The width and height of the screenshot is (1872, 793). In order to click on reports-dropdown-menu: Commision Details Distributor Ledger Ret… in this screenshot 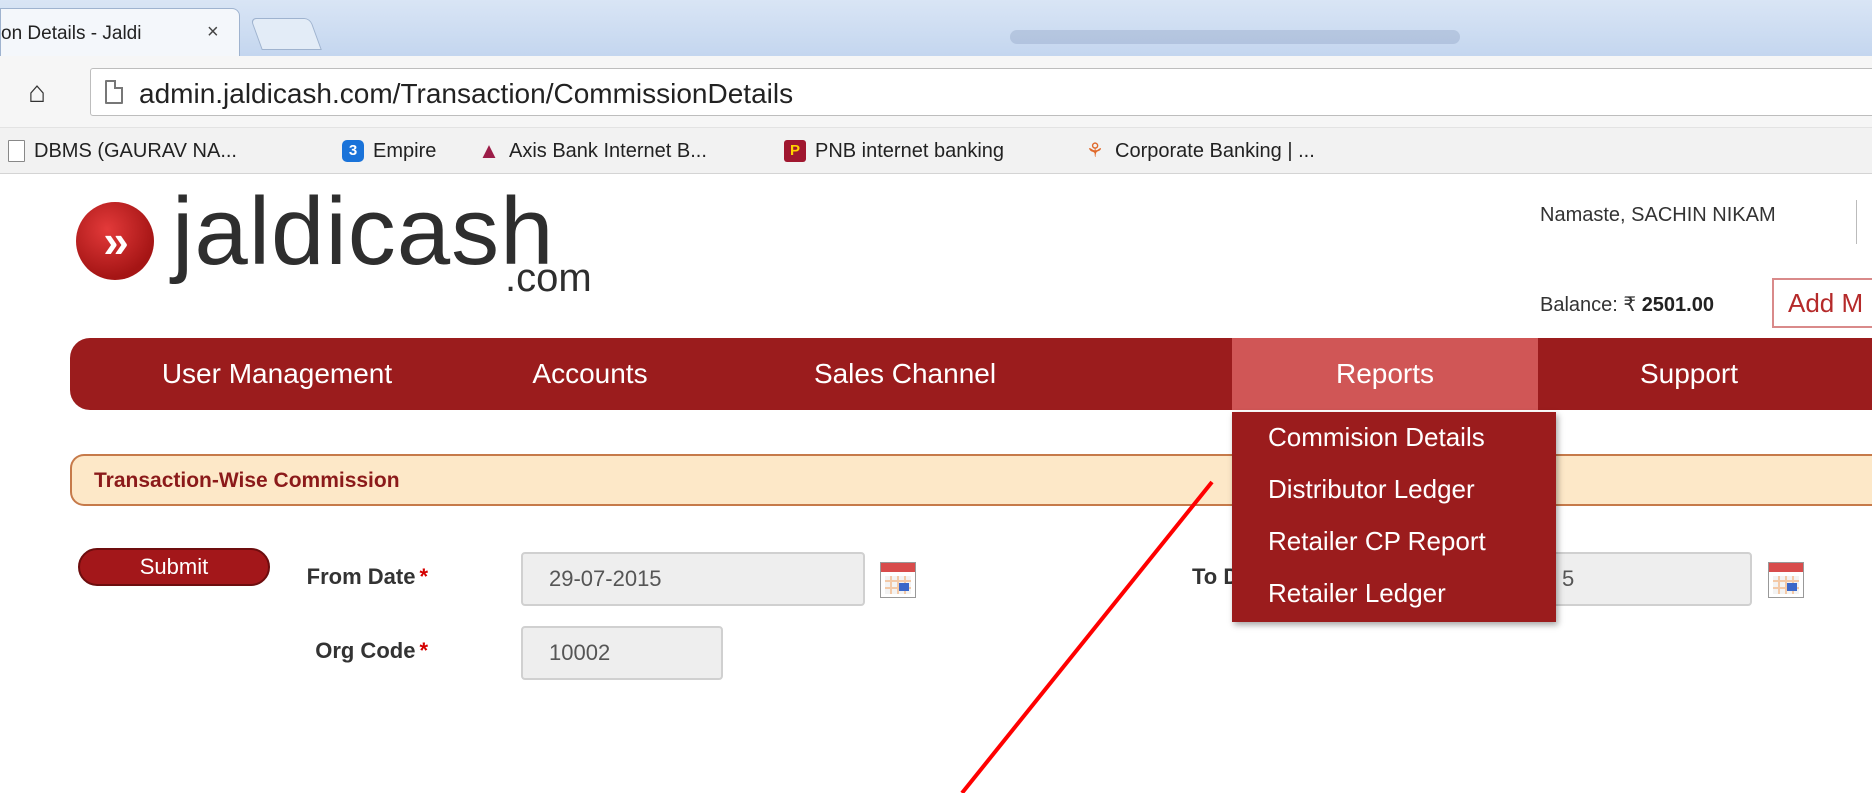, I will do `click(1394, 517)`.